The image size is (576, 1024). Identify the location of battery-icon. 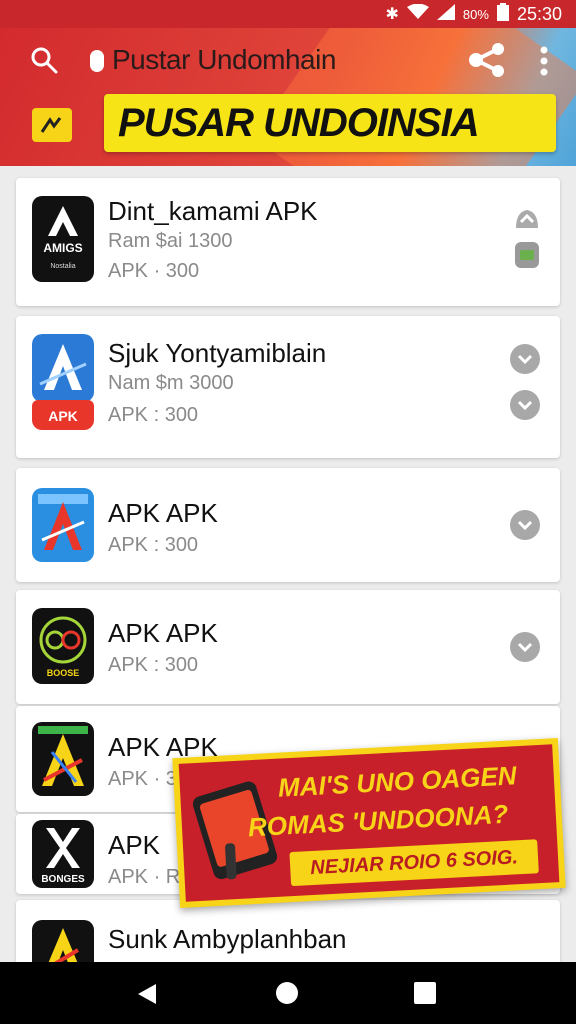
(502, 14).